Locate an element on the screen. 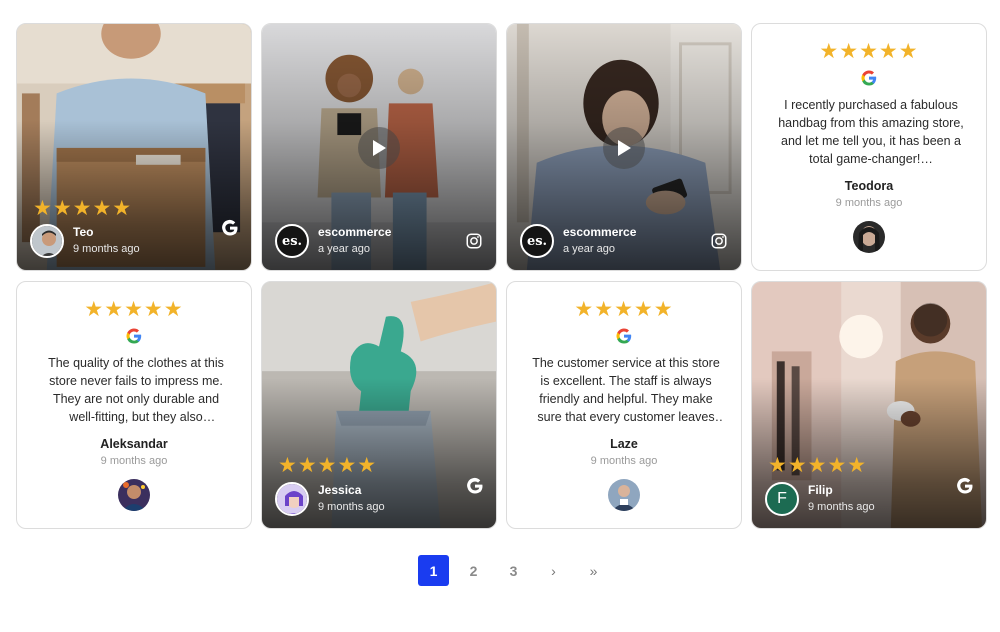  page-1-button: 1 is located at coordinates (433, 570).